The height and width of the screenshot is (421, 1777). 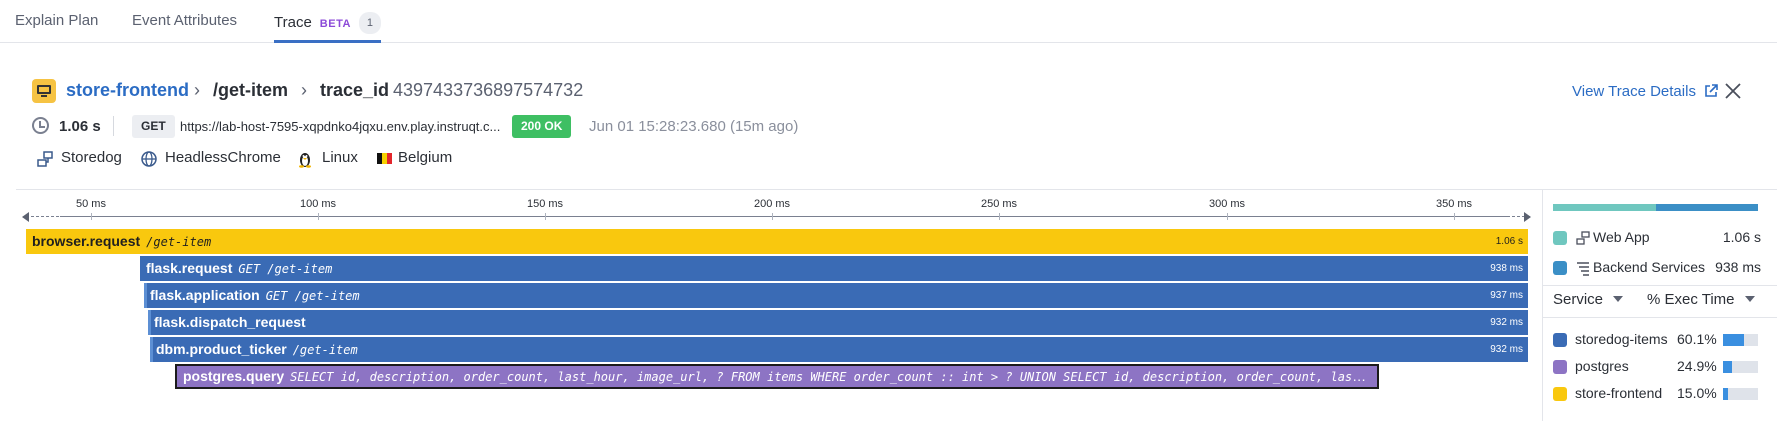 I want to click on span-duration: 1.06 s, so click(x=1509, y=241).